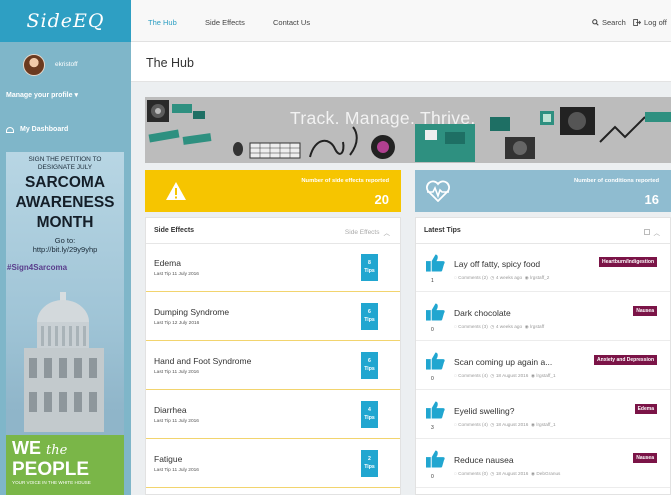 The image size is (671, 495). I want to click on tech-illustration, so click(409, 131).